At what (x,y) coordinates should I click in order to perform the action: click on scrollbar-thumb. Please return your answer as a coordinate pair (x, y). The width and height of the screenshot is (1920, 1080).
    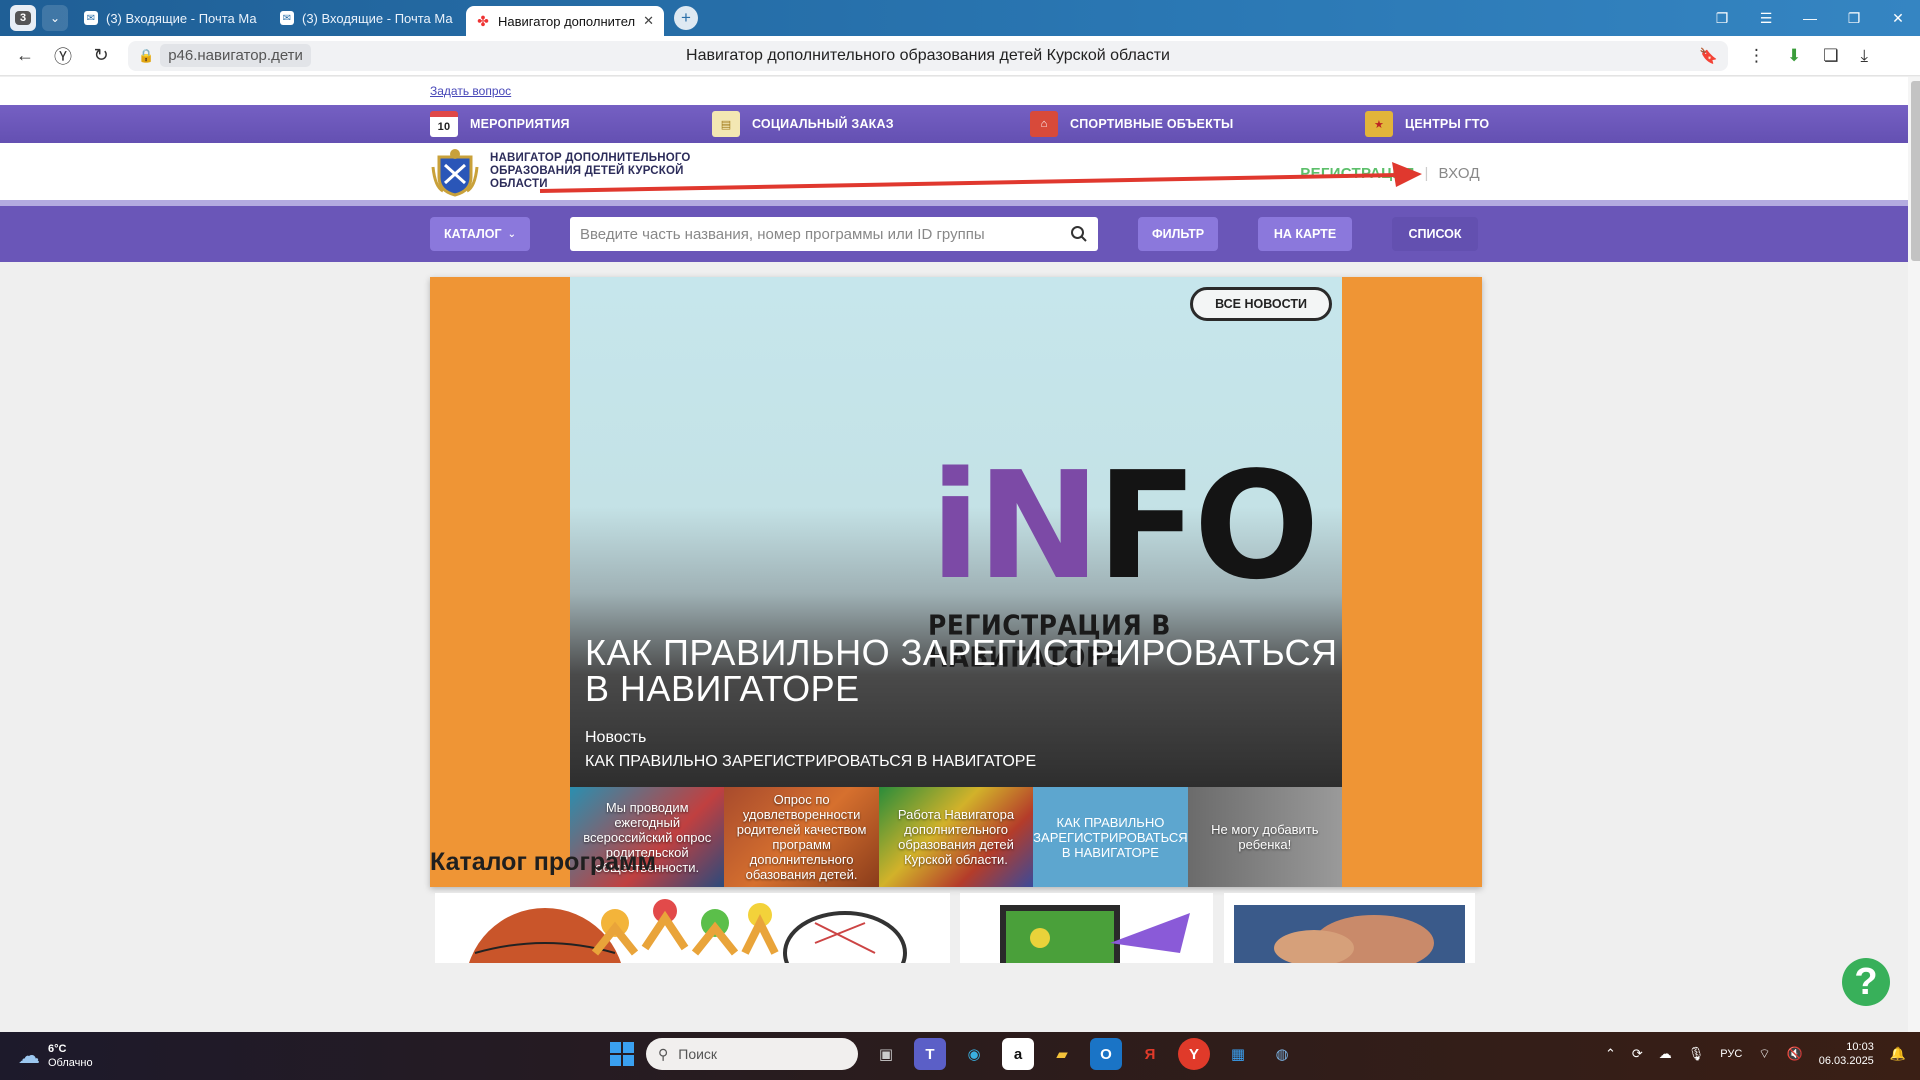
    Looking at the image, I should click on (1915, 171).